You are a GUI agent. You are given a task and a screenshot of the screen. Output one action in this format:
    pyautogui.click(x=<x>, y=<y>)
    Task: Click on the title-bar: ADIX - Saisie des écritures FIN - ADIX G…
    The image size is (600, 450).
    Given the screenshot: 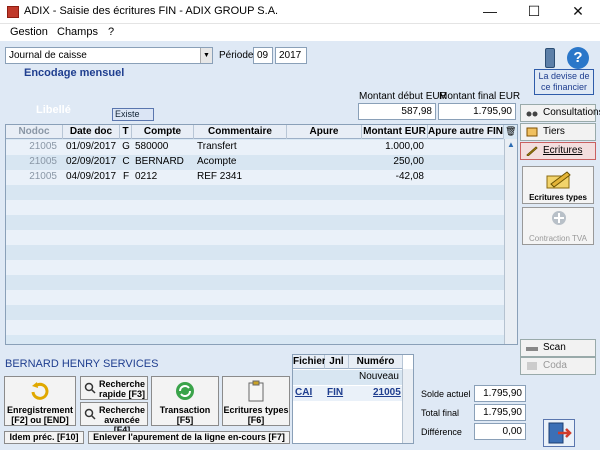 What is the action you would take?
    pyautogui.click(x=300, y=12)
    